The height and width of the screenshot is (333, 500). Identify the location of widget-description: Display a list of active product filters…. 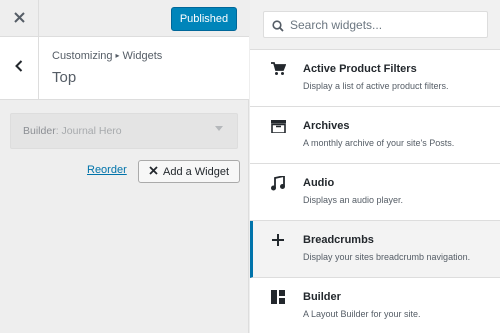
(376, 86).